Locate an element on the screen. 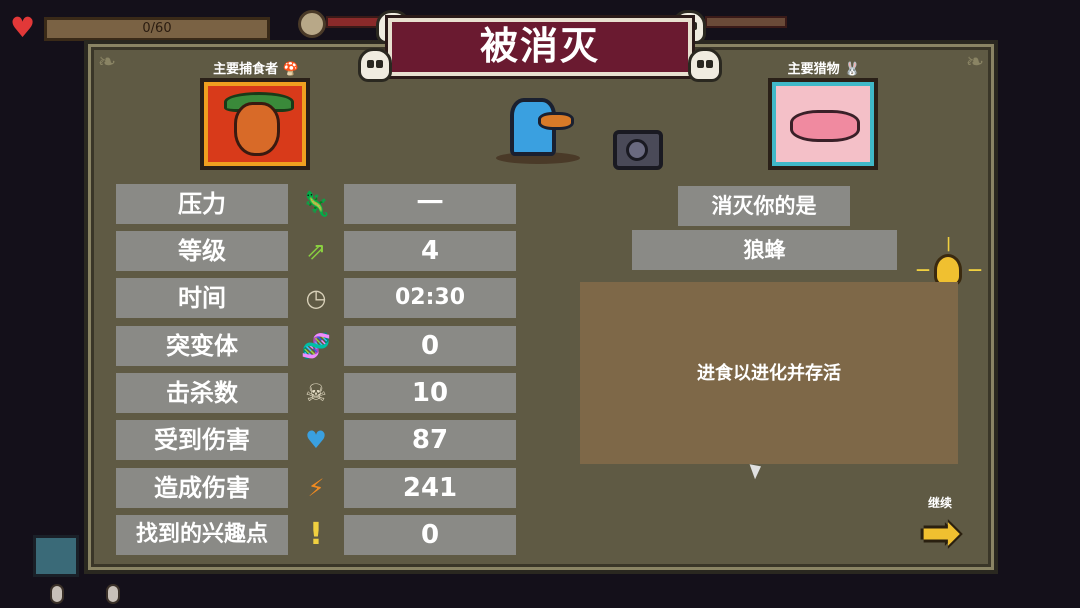  stat-label-time: 时间 is located at coordinates (202, 298).